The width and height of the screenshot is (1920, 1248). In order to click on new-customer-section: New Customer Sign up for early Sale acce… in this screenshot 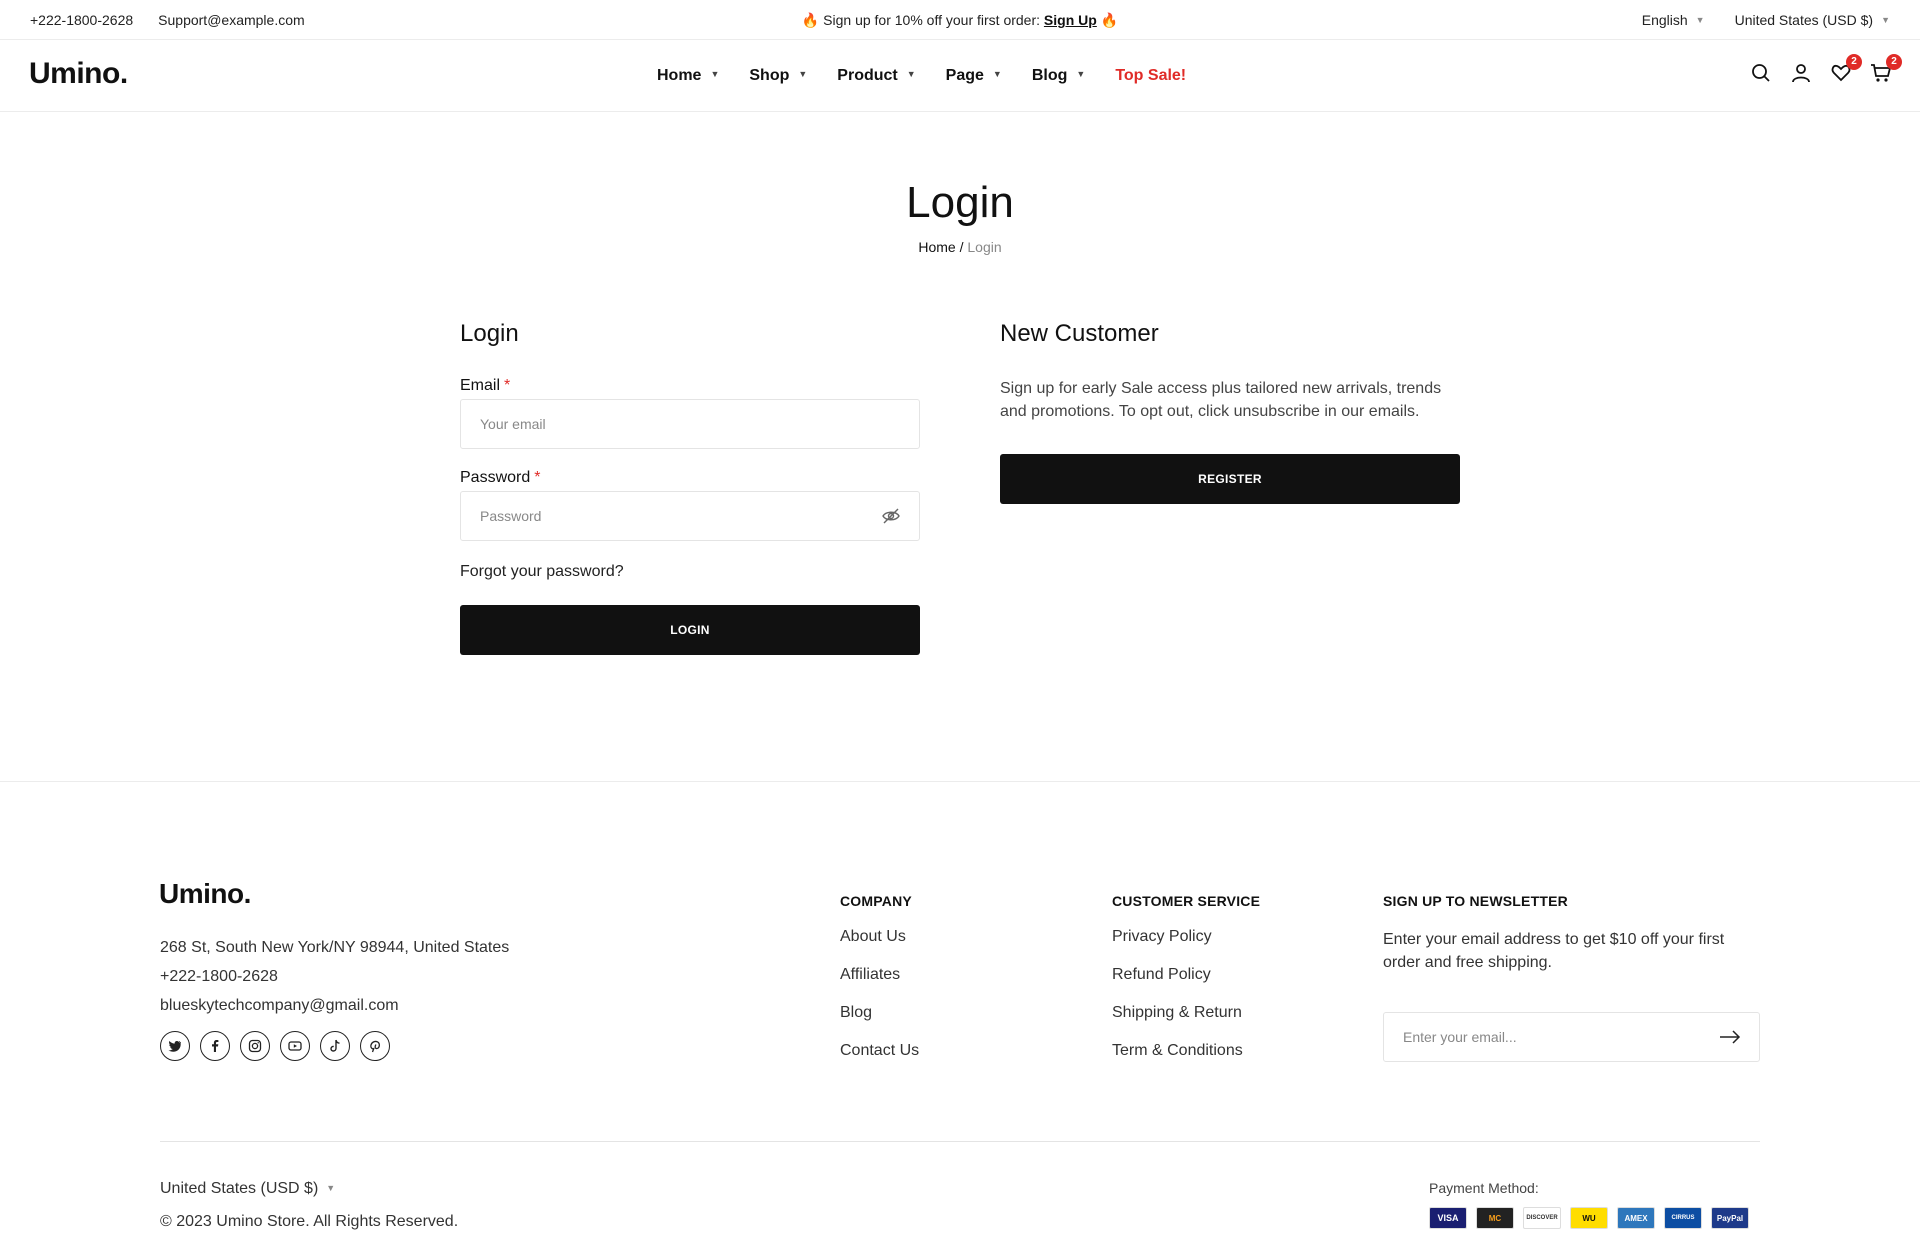, I will do `click(1230, 412)`.